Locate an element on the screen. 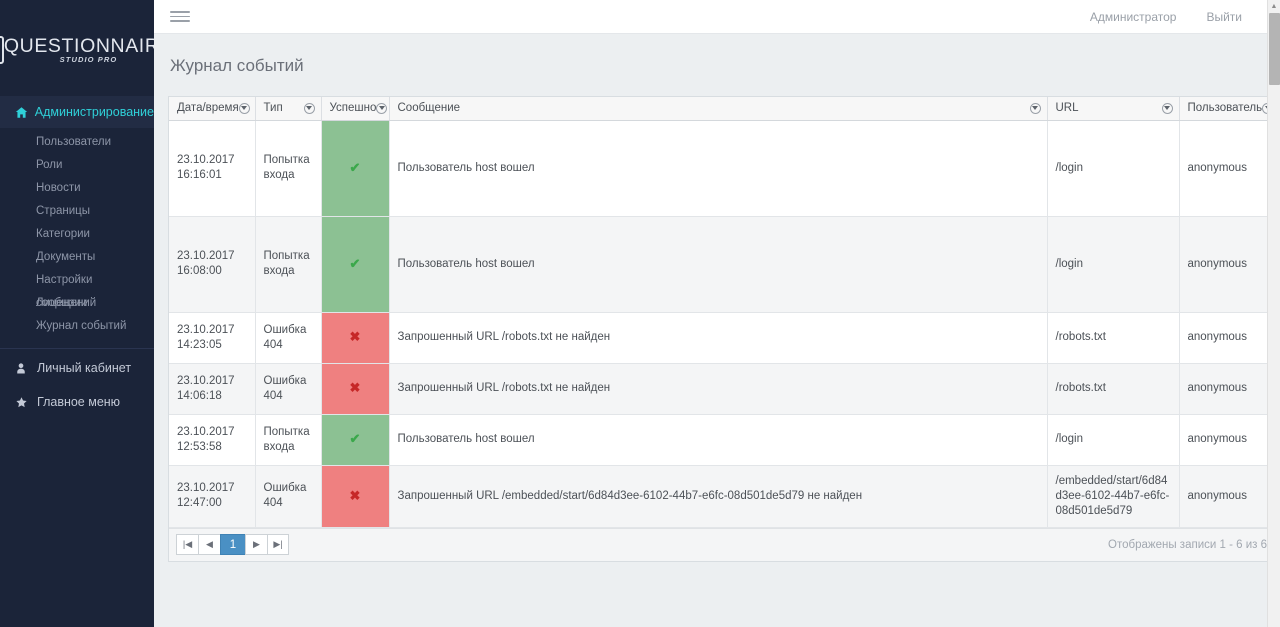 The width and height of the screenshot is (1280, 627). sidebar-item-main-menu-label: Главное меню is located at coordinates (79, 402).